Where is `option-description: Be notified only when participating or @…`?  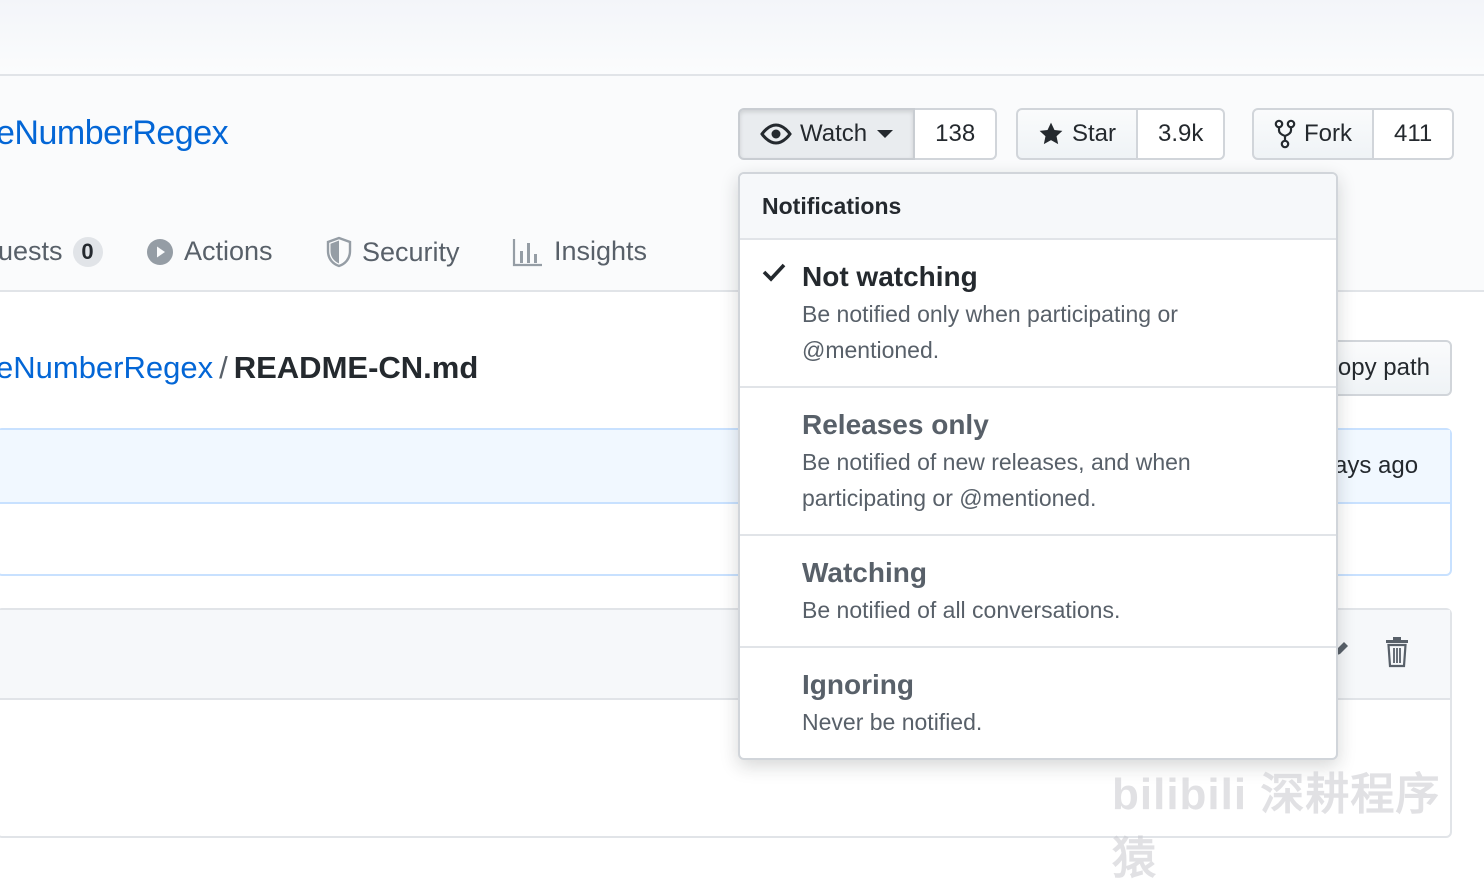
option-description: Be notified only when participating or @… is located at coordinates (990, 332).